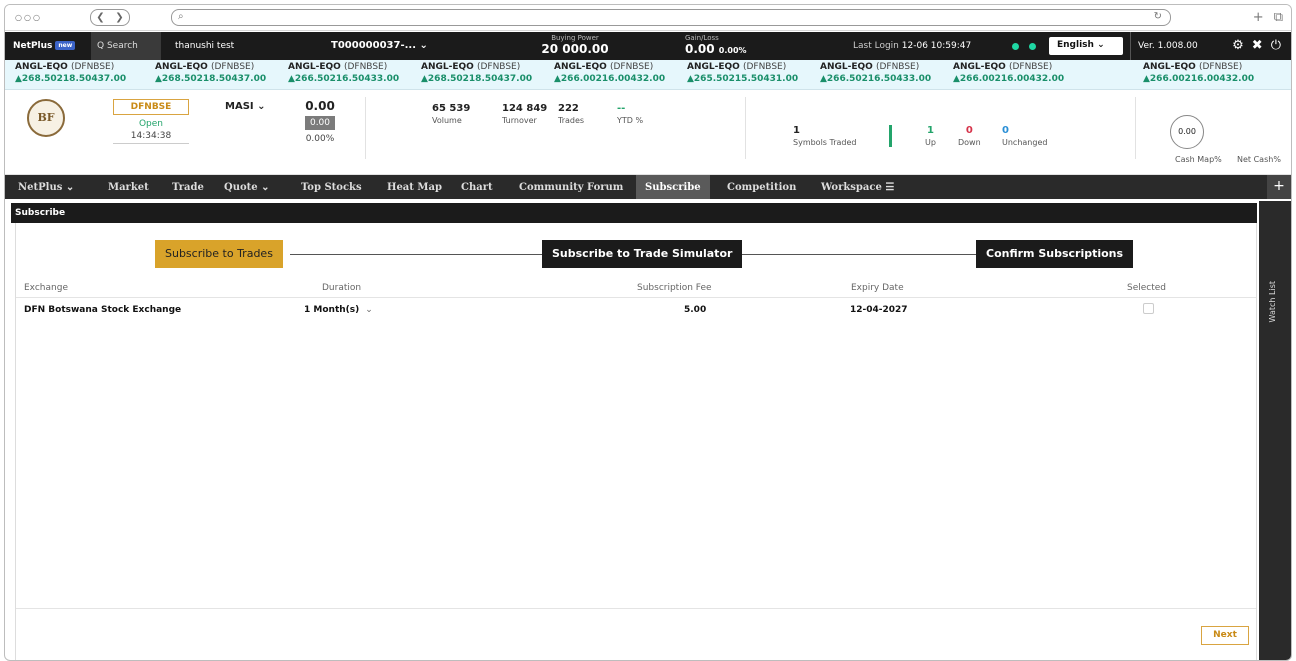 Image resolution: width=1296 pixels, height=661 pixels. I want to click on nav-subscribe: Subscribe, so click(673, 187).